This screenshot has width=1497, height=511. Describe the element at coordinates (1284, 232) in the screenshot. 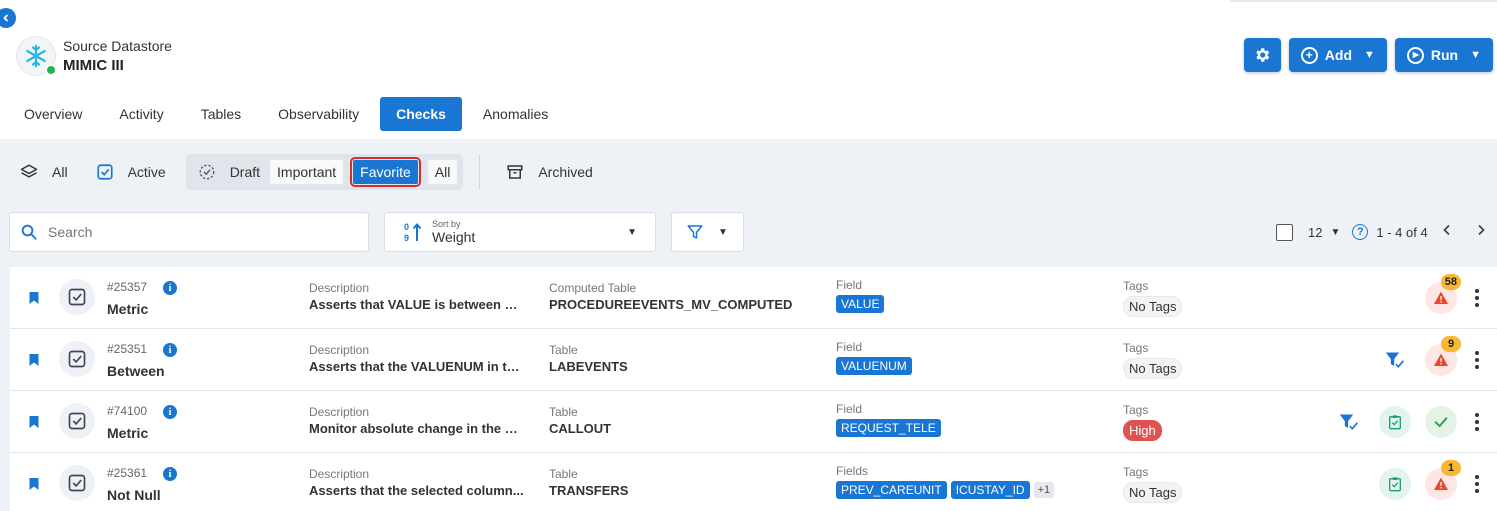

I see `select-all-checkbox` at that location.